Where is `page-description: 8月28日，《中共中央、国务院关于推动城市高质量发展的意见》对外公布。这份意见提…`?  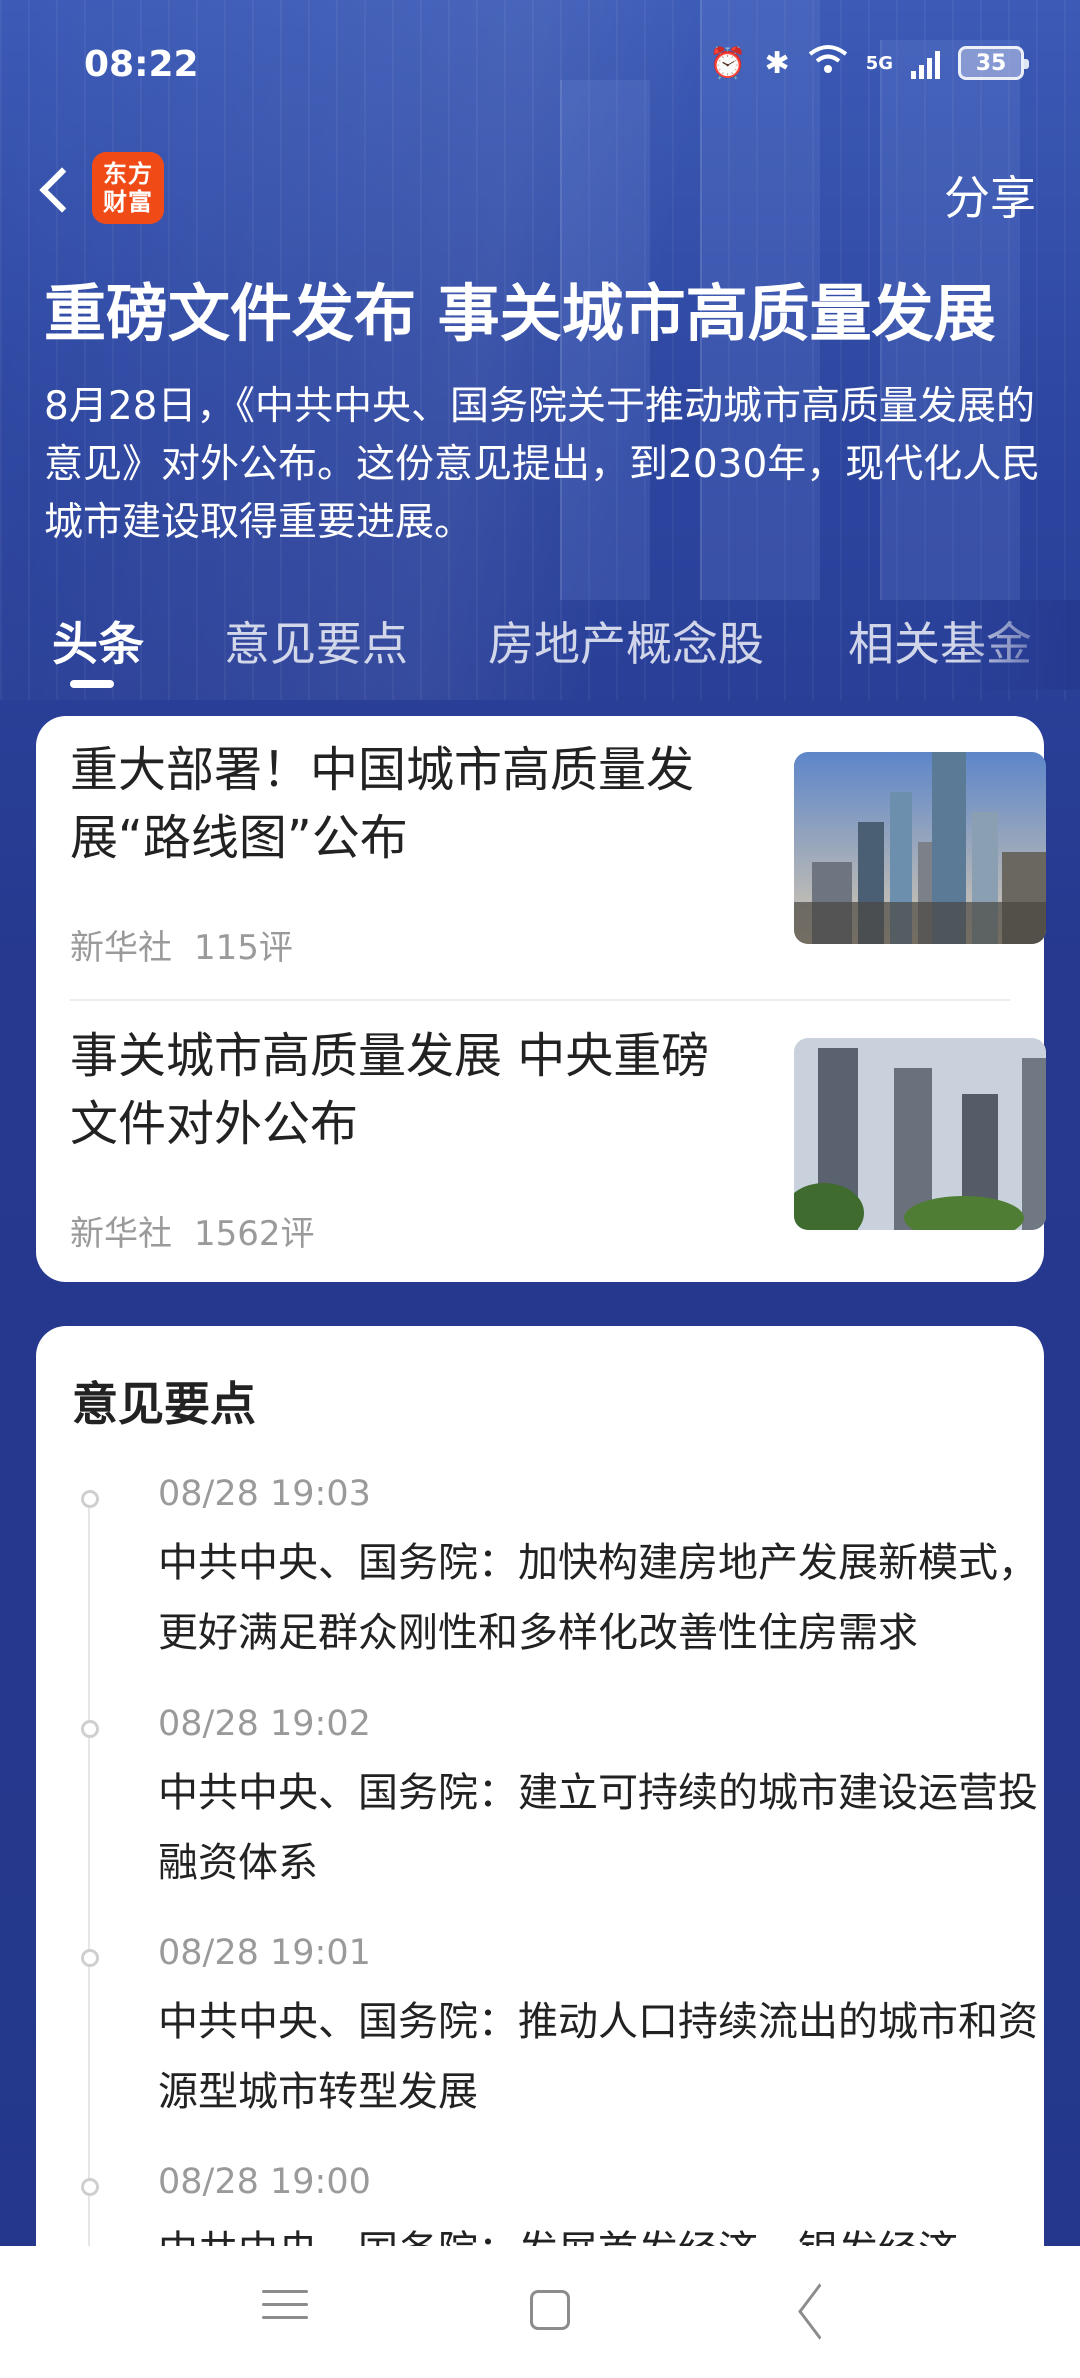 page-description: 8月28日，《中共中央、国务院关于推动城市高质量发展的意见》对外公布。这份意见提… is located at coordinates (542, 464).